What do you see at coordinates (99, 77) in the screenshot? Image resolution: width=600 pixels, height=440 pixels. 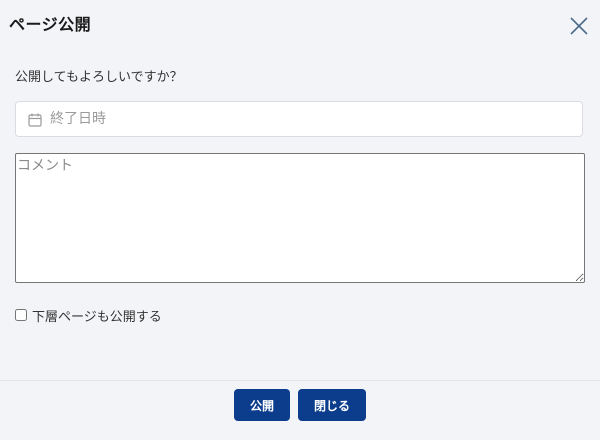 I see `confirm-question: 公開してもよろしいですか？` at bounding box center [99, 77].